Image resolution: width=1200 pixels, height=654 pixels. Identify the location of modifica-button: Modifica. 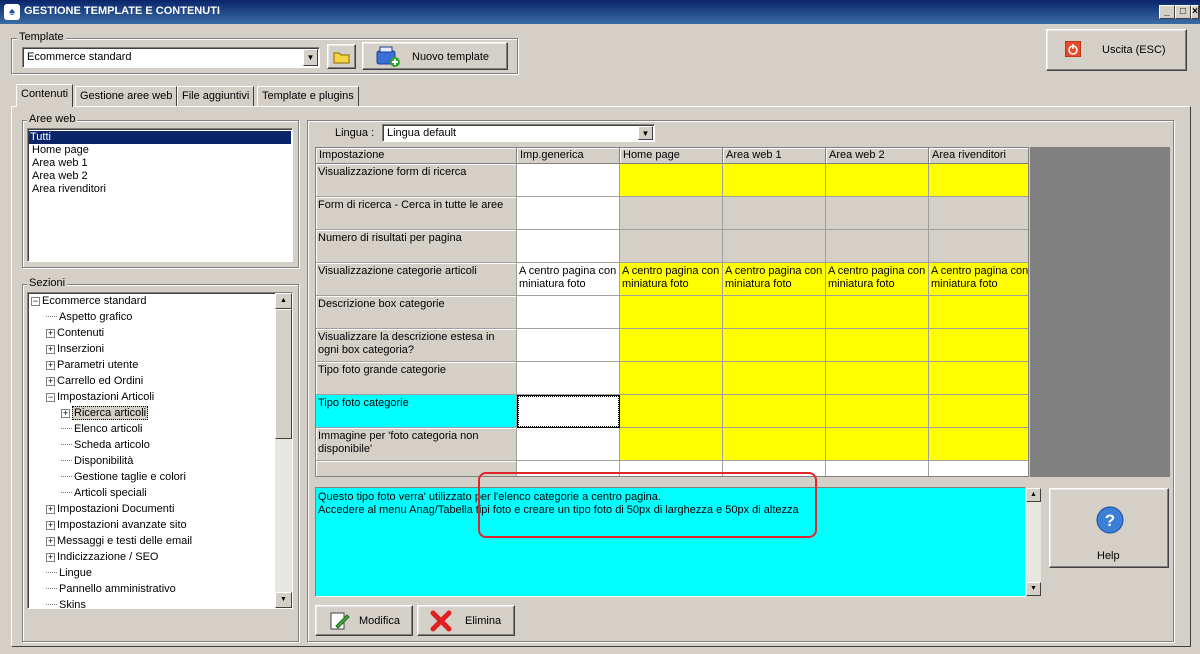
(364, 620).